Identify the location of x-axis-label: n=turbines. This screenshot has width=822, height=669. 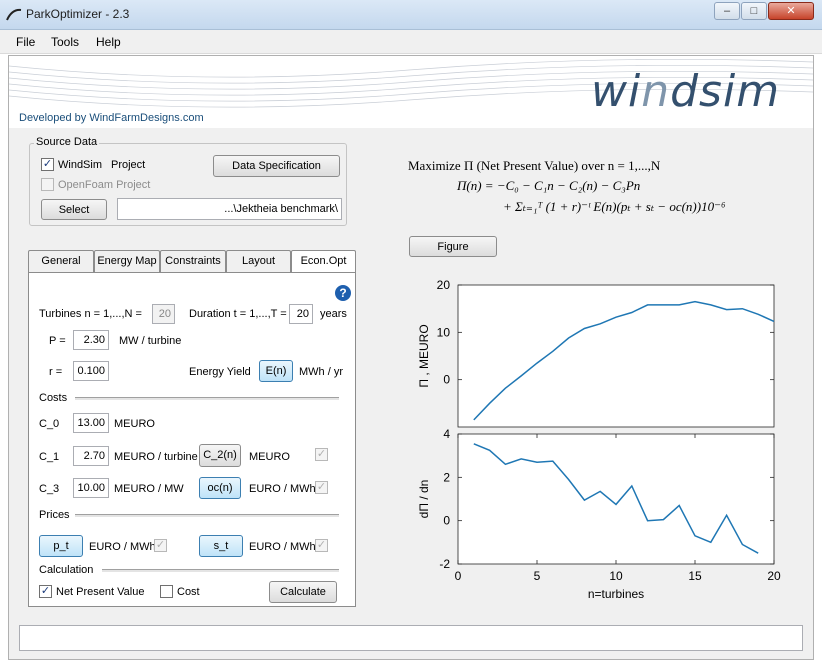
(616, 594).